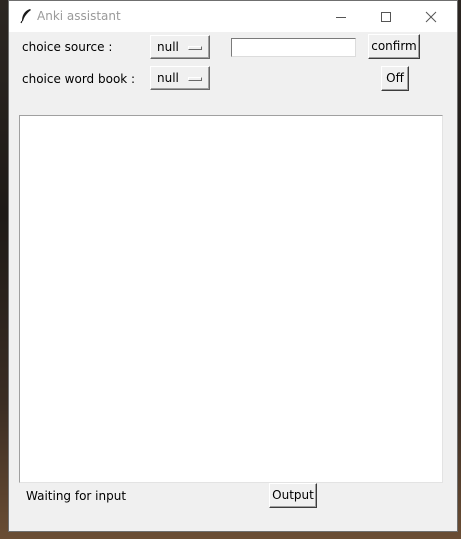 The width and height of the screenshot is (461, 539). Describe the element at coordinates (79, 16) in the screenshot. I see `window-title: Anki assistant` at that location.